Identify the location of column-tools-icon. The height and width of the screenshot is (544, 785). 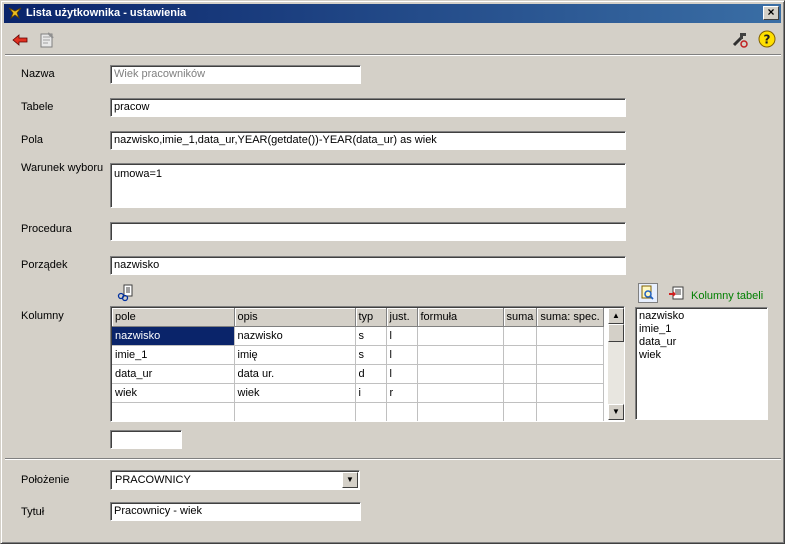
(126, 292).